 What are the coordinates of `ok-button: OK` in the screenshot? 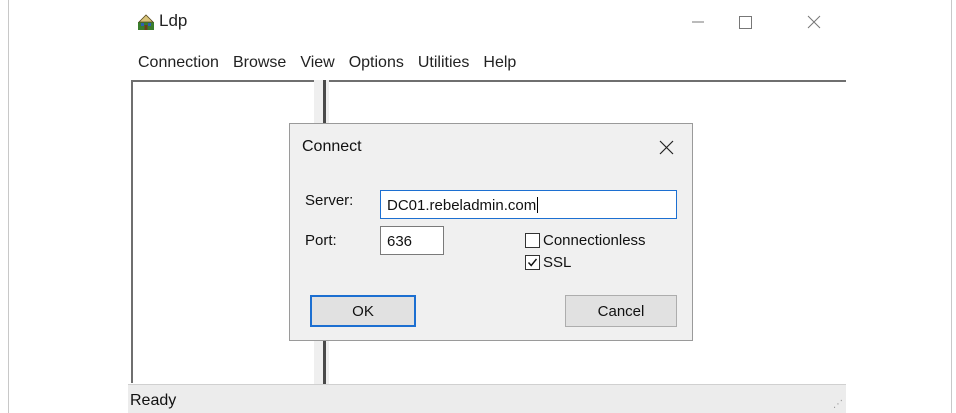 It's located at (363, 311).